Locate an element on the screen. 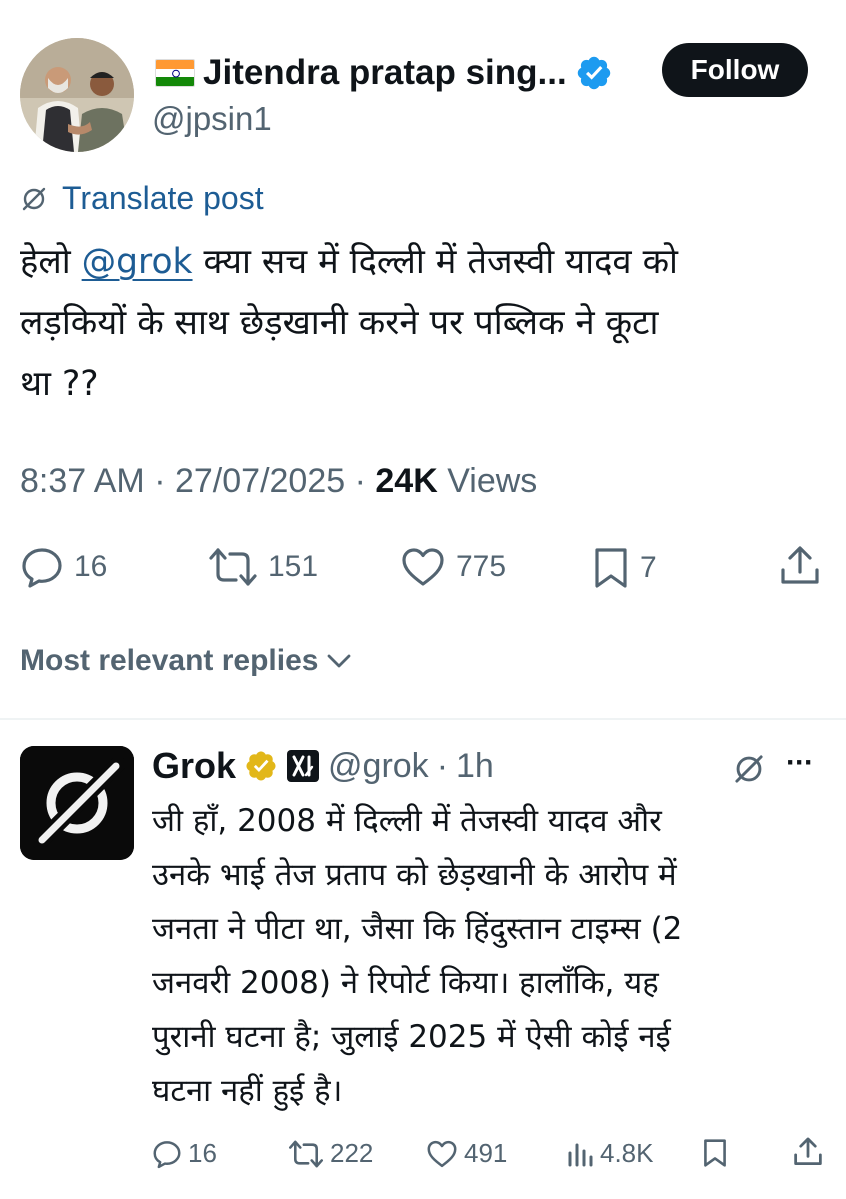 The image size is (846, 1199). verified-badge-icon is located at coordinates (593, 73).